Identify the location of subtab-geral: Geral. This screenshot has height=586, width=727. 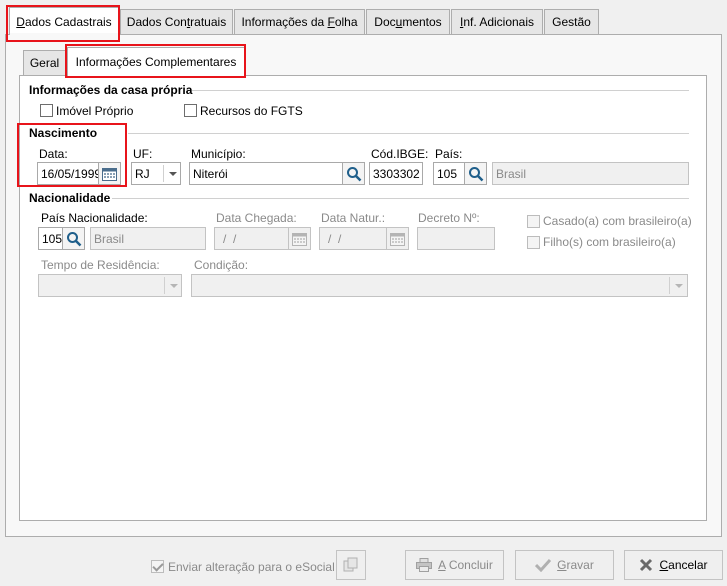
(44, 62).